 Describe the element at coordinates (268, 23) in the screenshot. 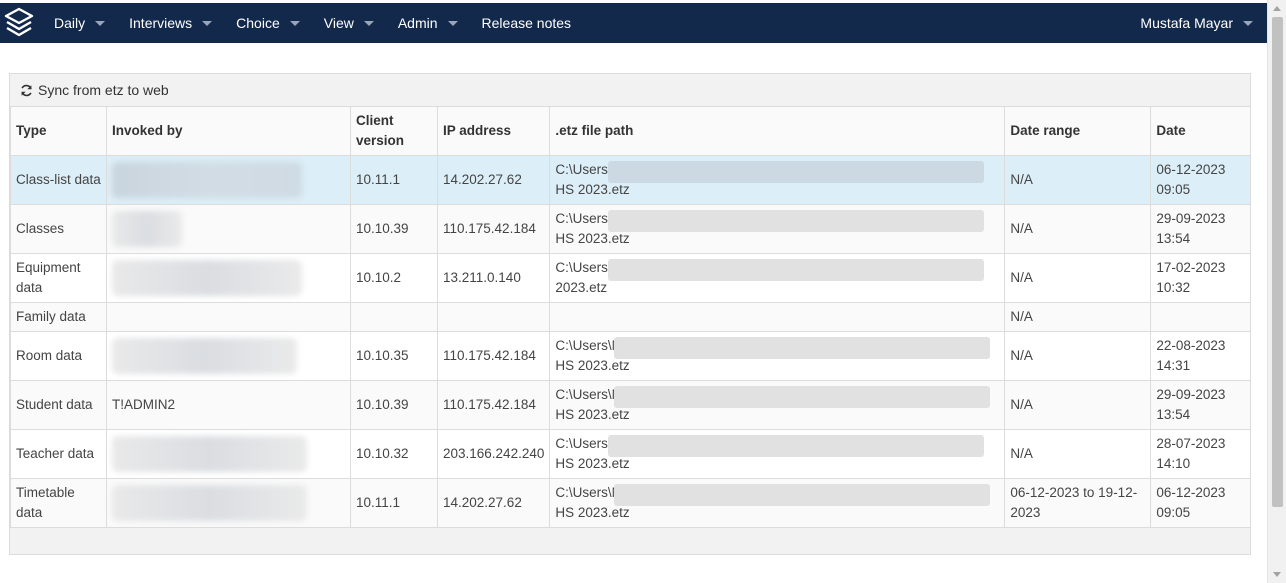

I see `nav-choice: Choice` at that location.